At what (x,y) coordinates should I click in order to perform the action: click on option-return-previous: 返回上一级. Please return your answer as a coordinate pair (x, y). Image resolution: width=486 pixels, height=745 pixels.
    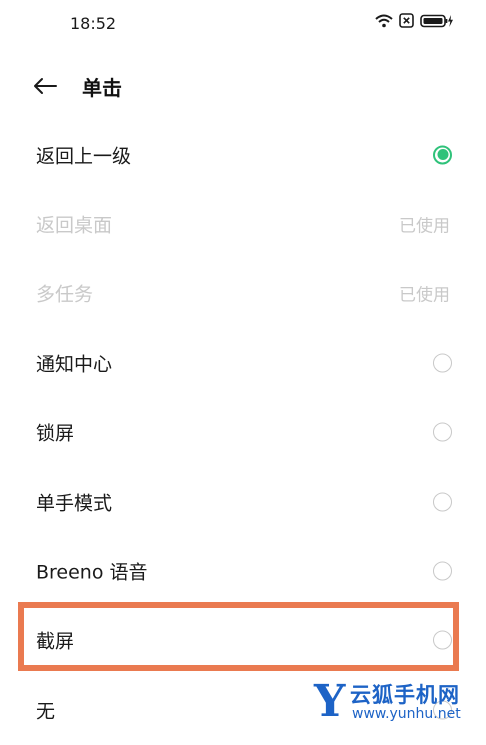
    Looking at the image, I should click on (243, 154).